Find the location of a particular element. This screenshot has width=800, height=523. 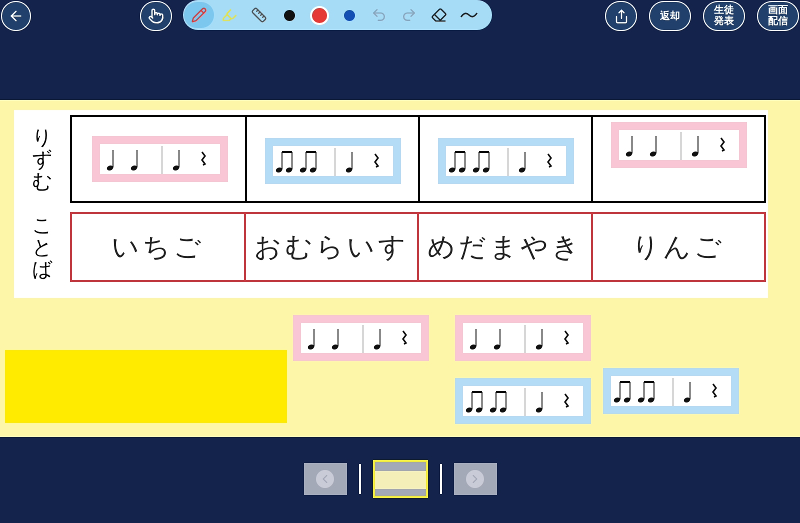

row-label: ことば is located at coordinates (42, 247).